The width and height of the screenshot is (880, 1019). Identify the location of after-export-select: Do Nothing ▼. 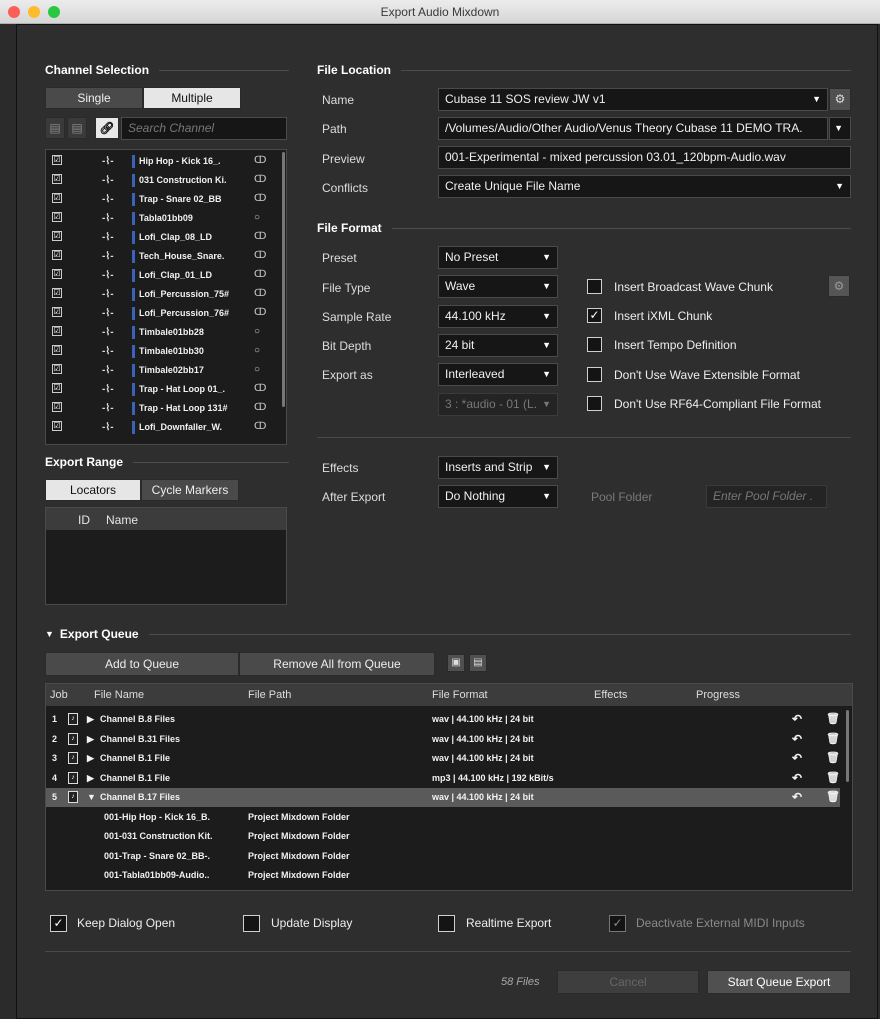
(498, 496).